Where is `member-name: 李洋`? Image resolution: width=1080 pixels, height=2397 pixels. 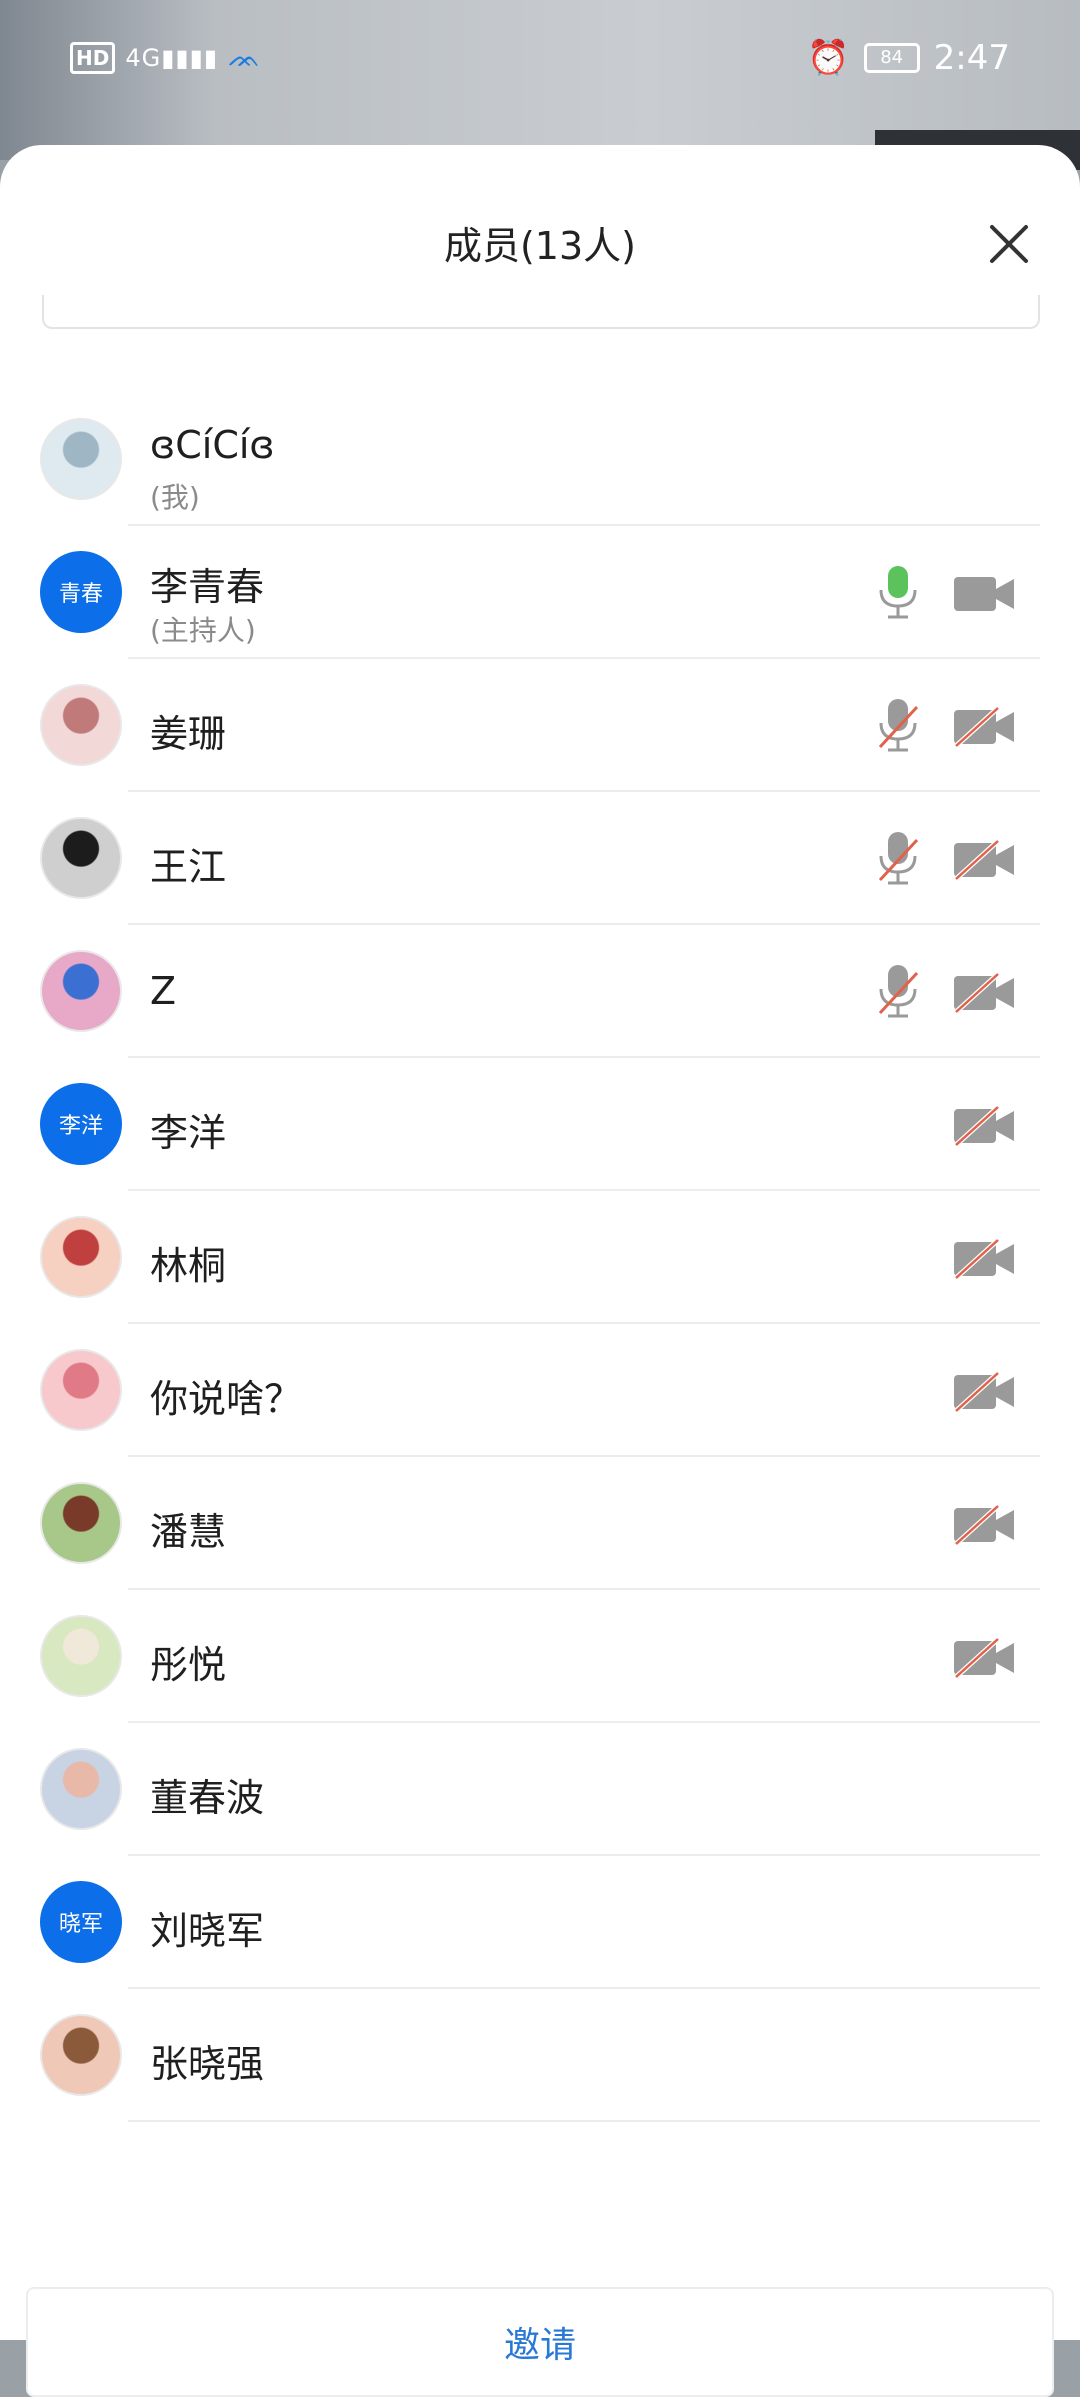 member-name: 李洋 is located at coordinates (188, 1133).